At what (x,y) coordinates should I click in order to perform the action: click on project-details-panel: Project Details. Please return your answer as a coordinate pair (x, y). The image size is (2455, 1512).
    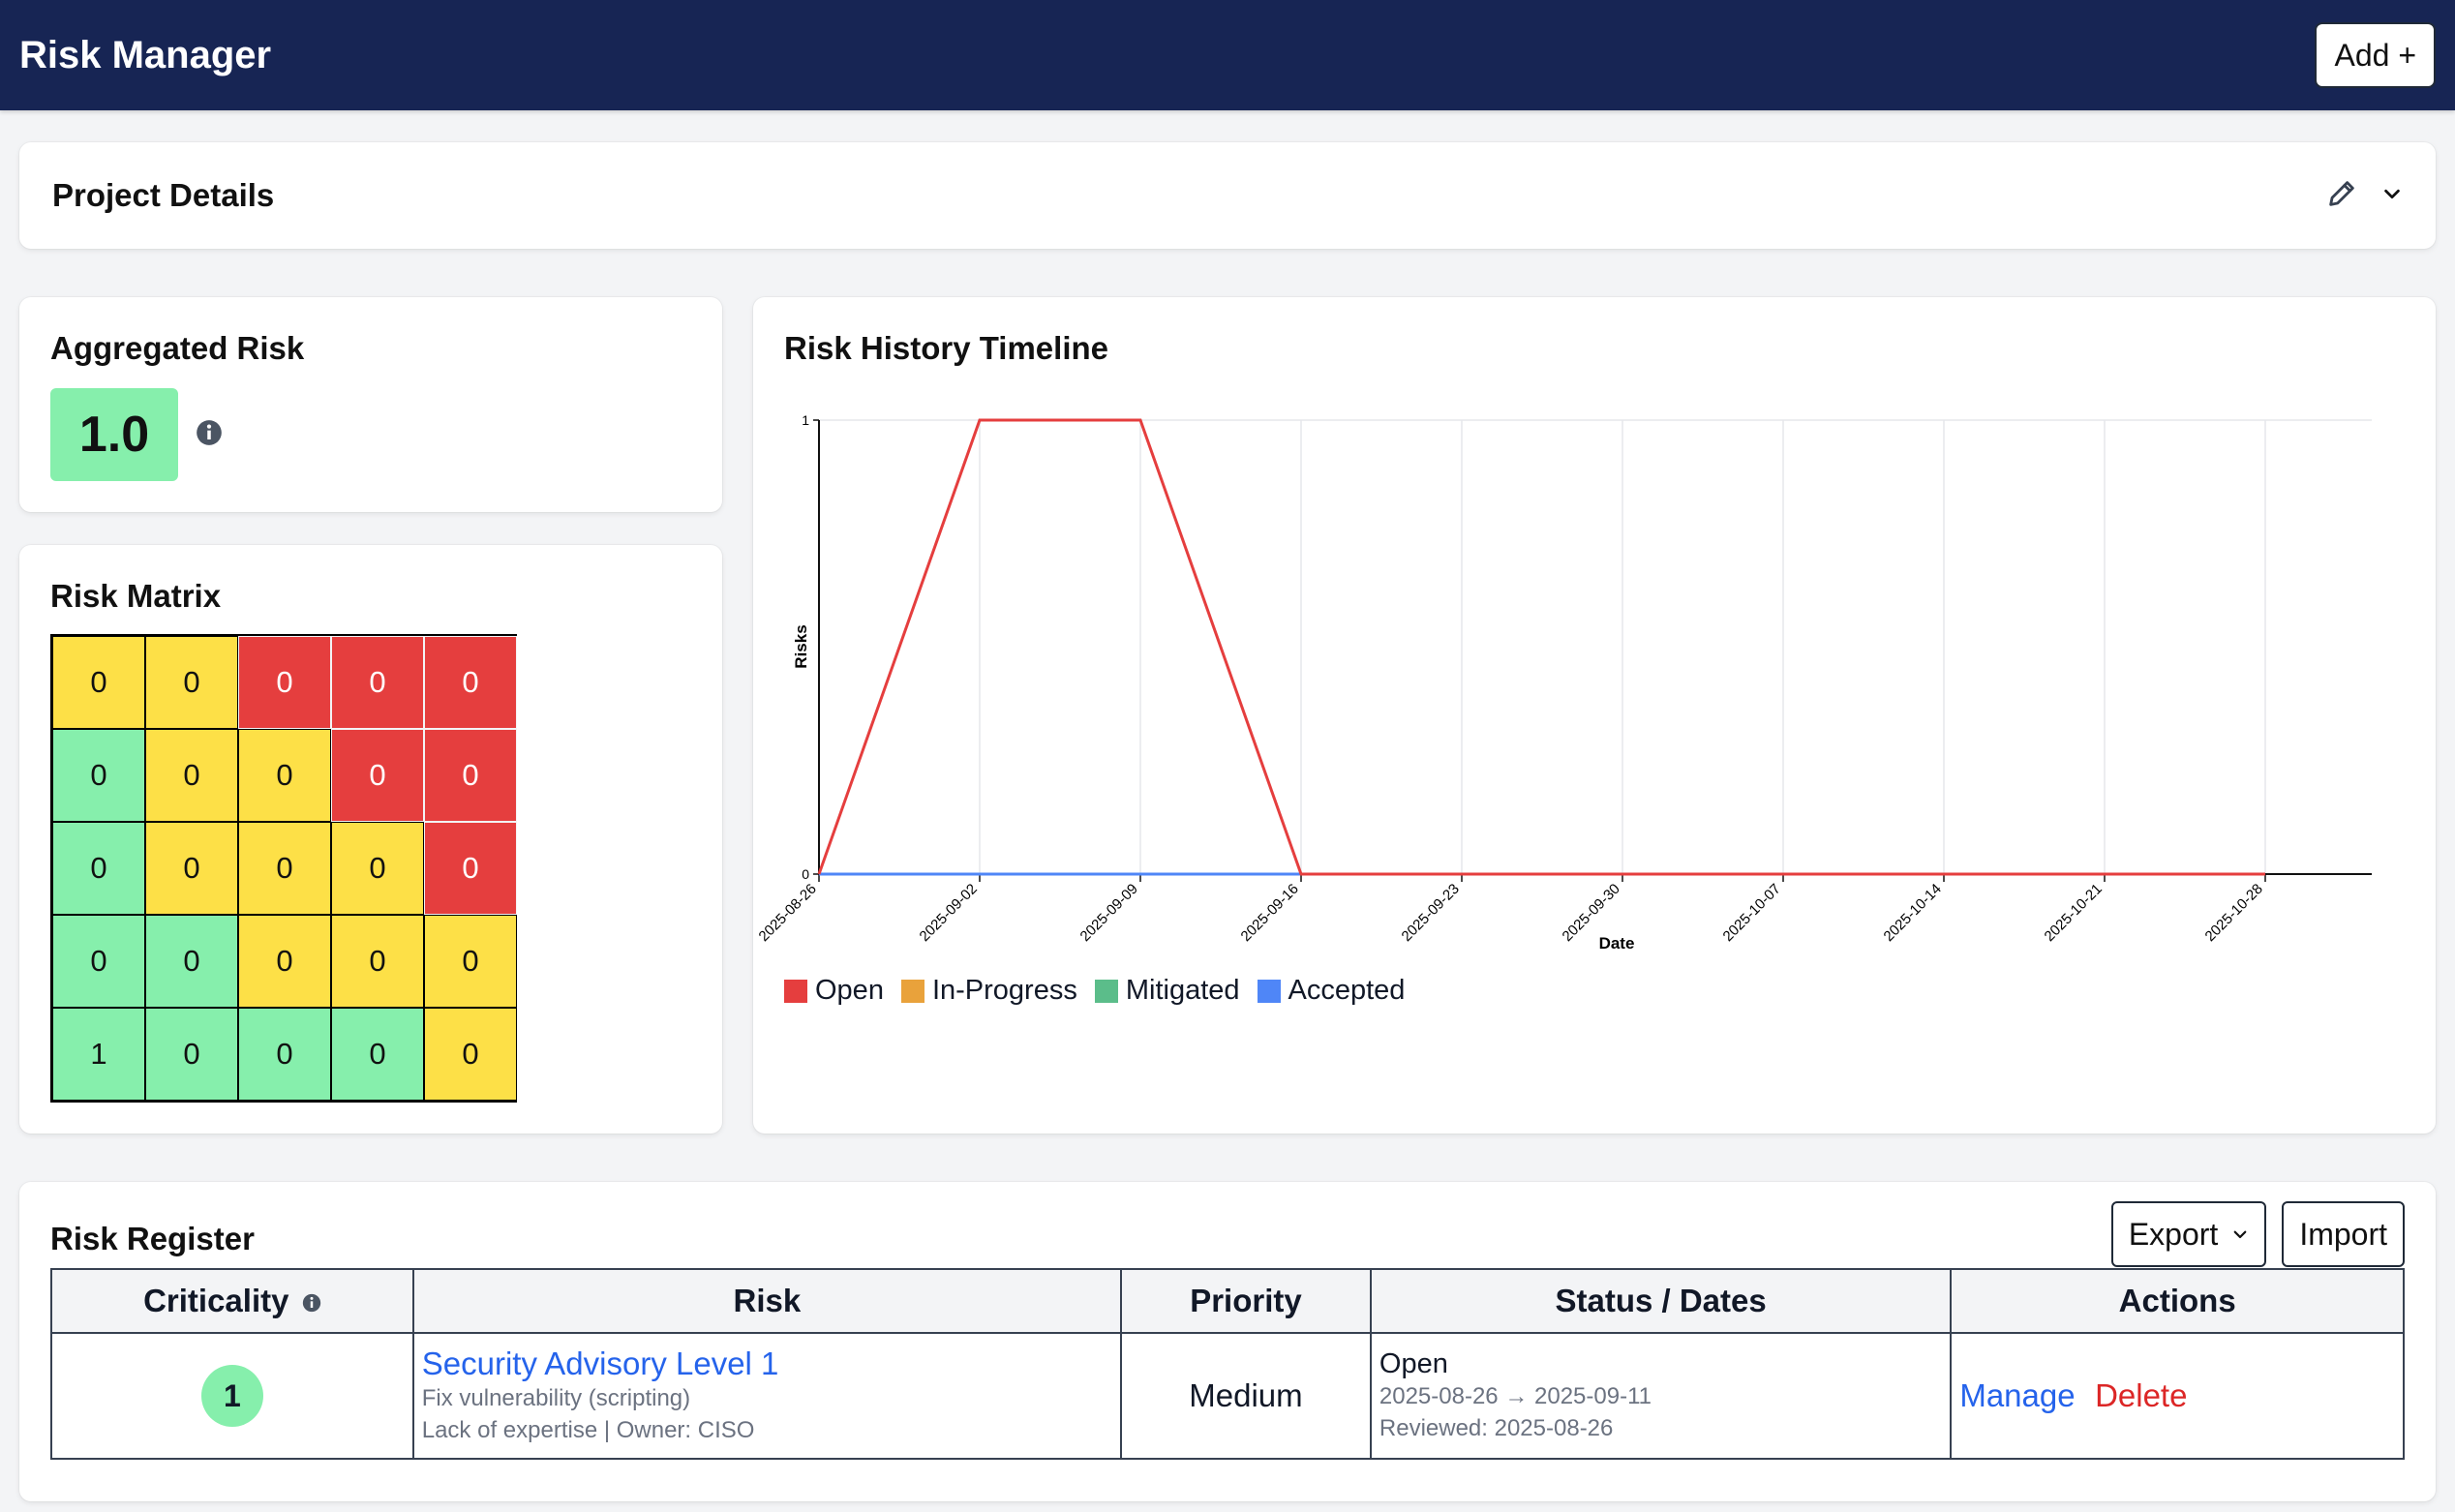
    Looking at the image, I should click on (1227, 195).